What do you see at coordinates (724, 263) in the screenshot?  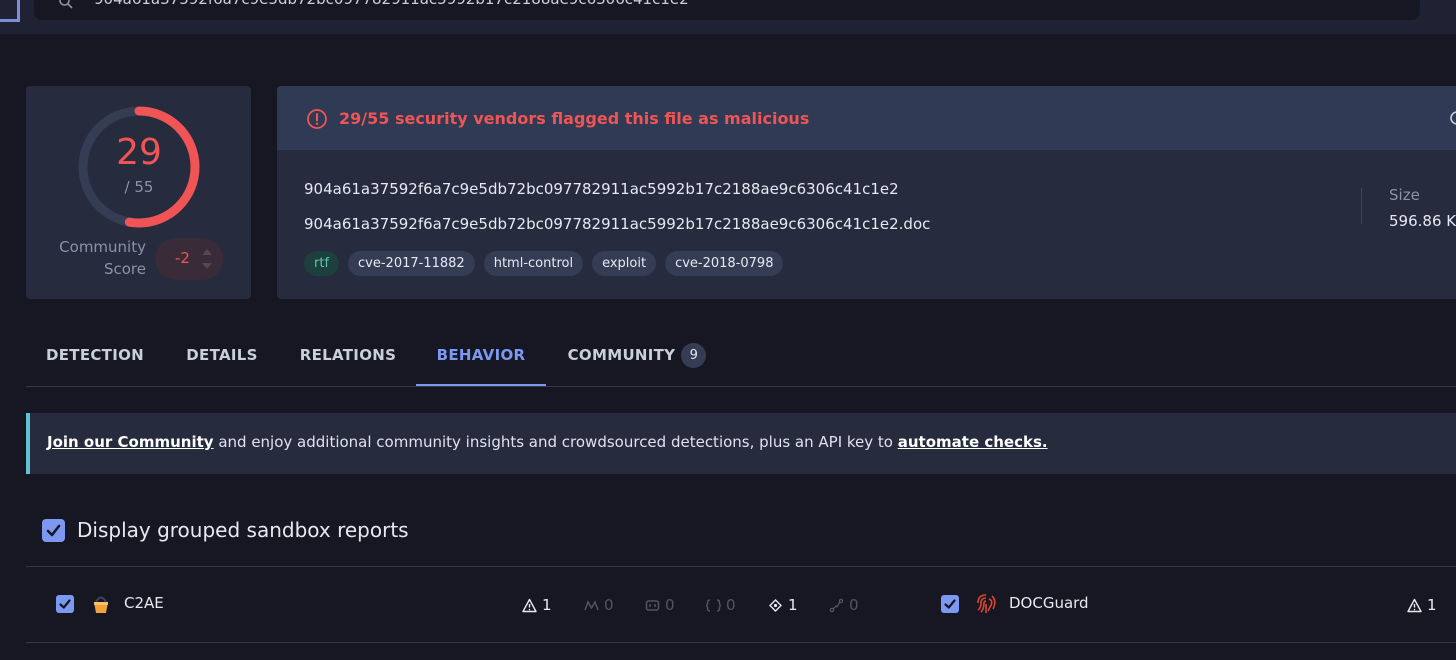 I see `tag-cve-2018-0798: cve-2018-0798` at bounding box center [724, 263].